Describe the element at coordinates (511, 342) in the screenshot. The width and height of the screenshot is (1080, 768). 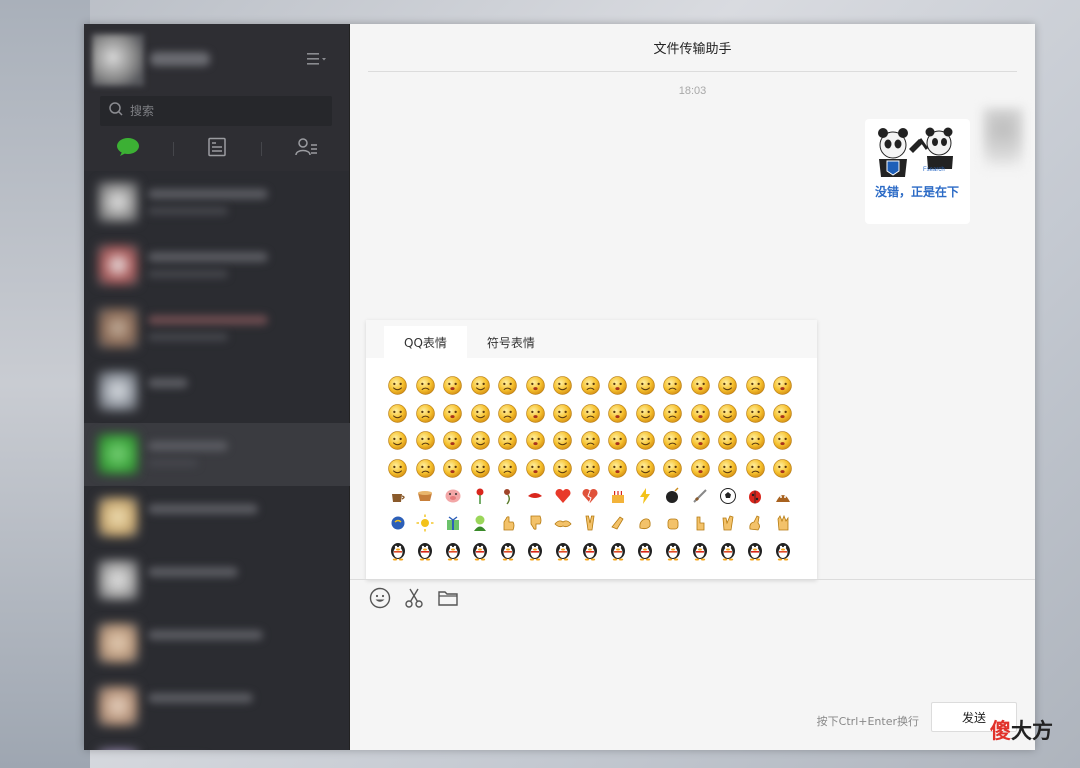
I see `tab-symbol-emoji: 符号表情` at that location.